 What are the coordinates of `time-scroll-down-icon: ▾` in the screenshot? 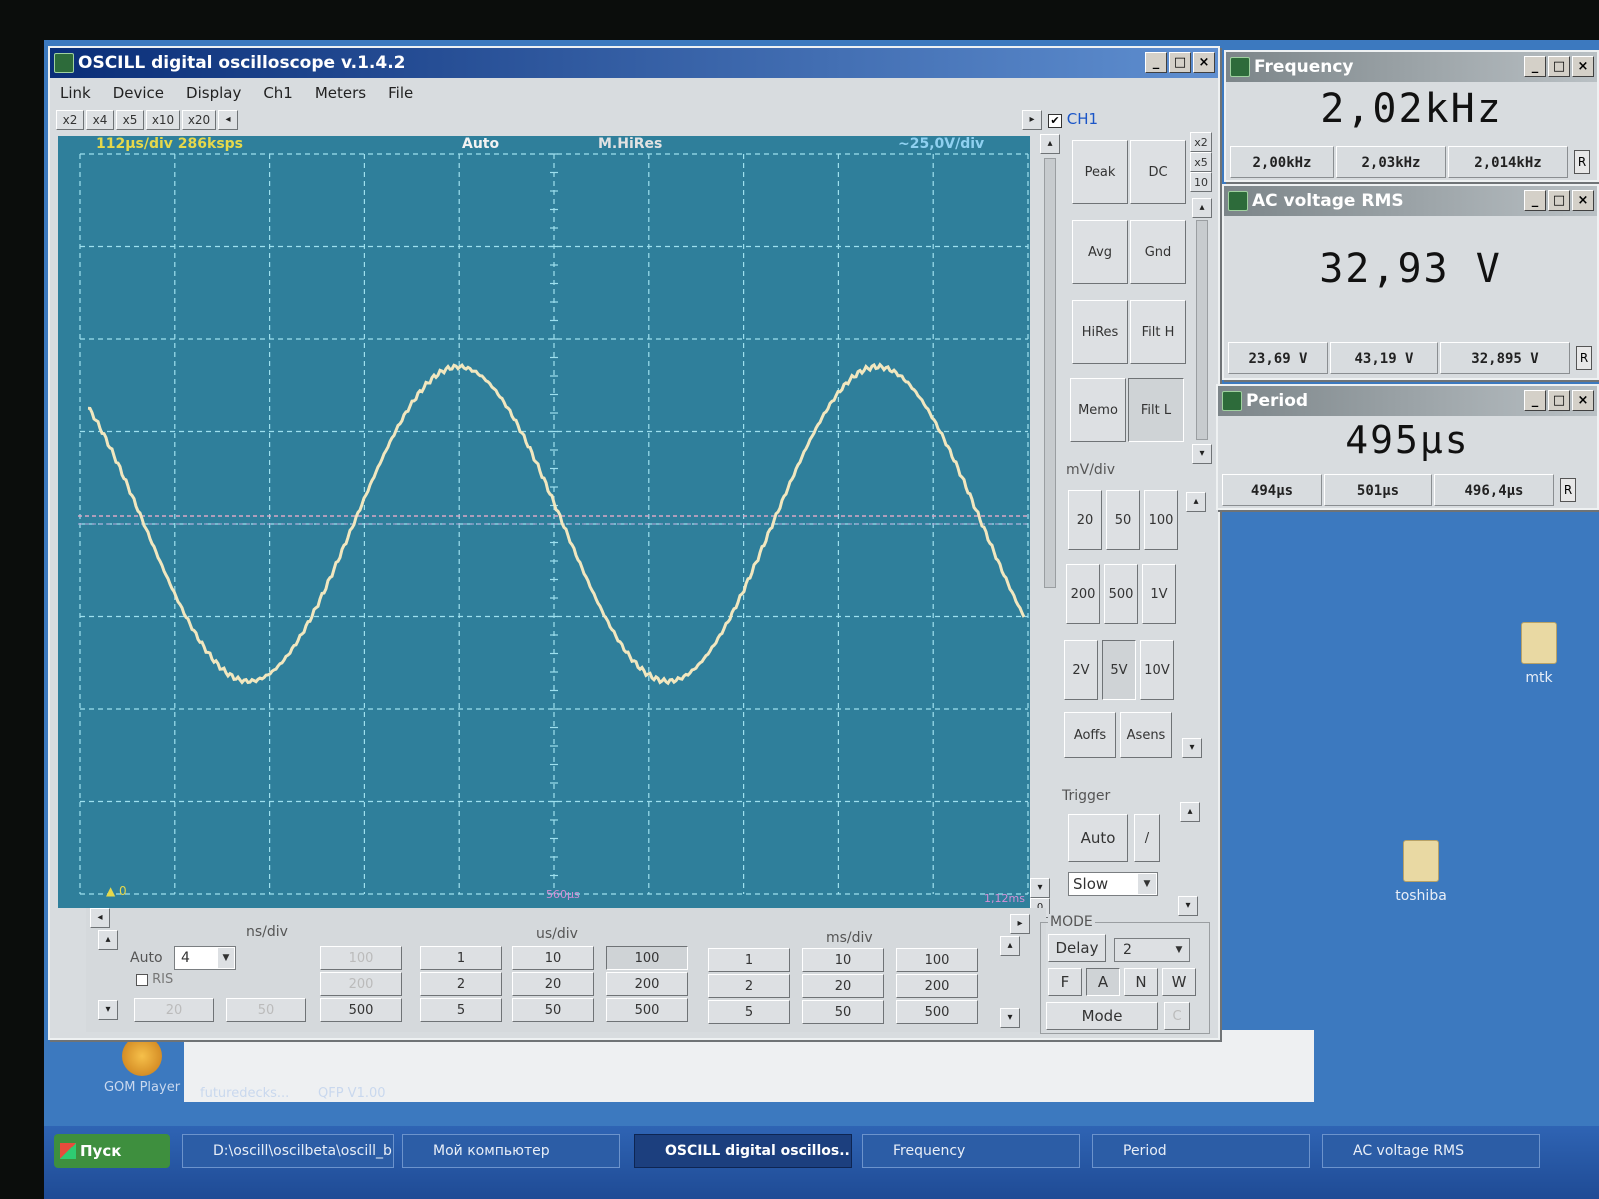 It's located at (108, 1010).